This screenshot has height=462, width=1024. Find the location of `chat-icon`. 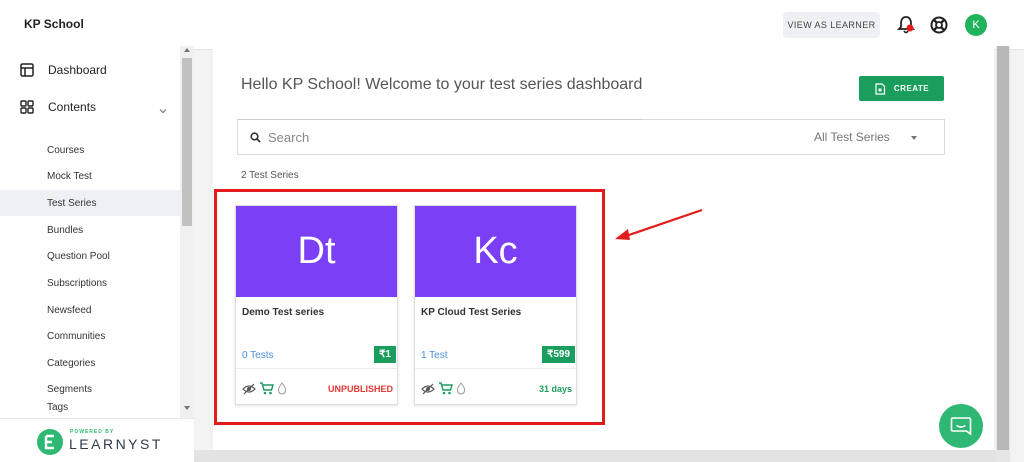

chat-icon is located at coordinates (961, 426).